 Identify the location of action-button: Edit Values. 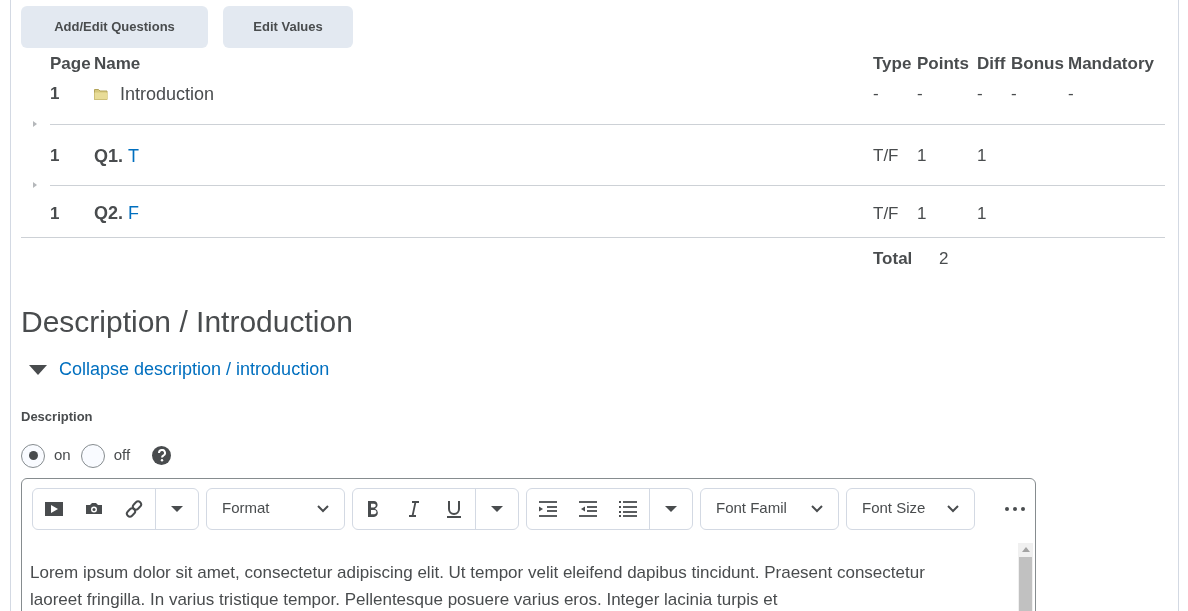
(288, 27).